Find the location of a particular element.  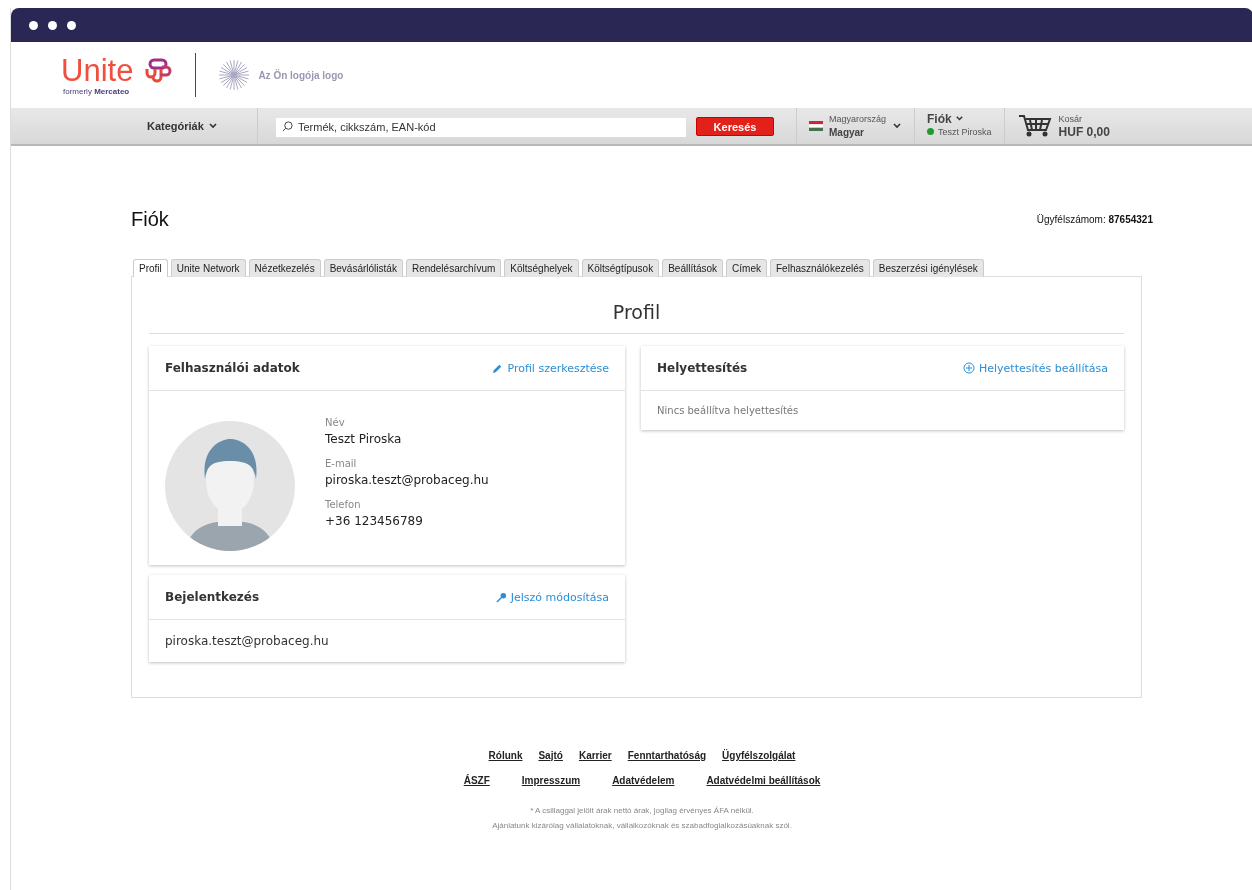

search-icon is located at coordinates (287, 126).